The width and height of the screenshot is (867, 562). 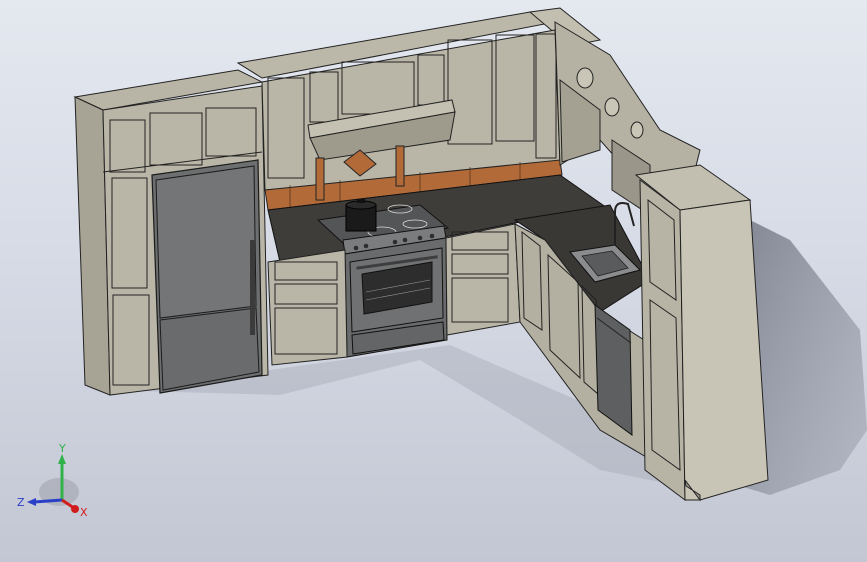 I want to click on triad-z-label: Z, so click(x=21, y=502).